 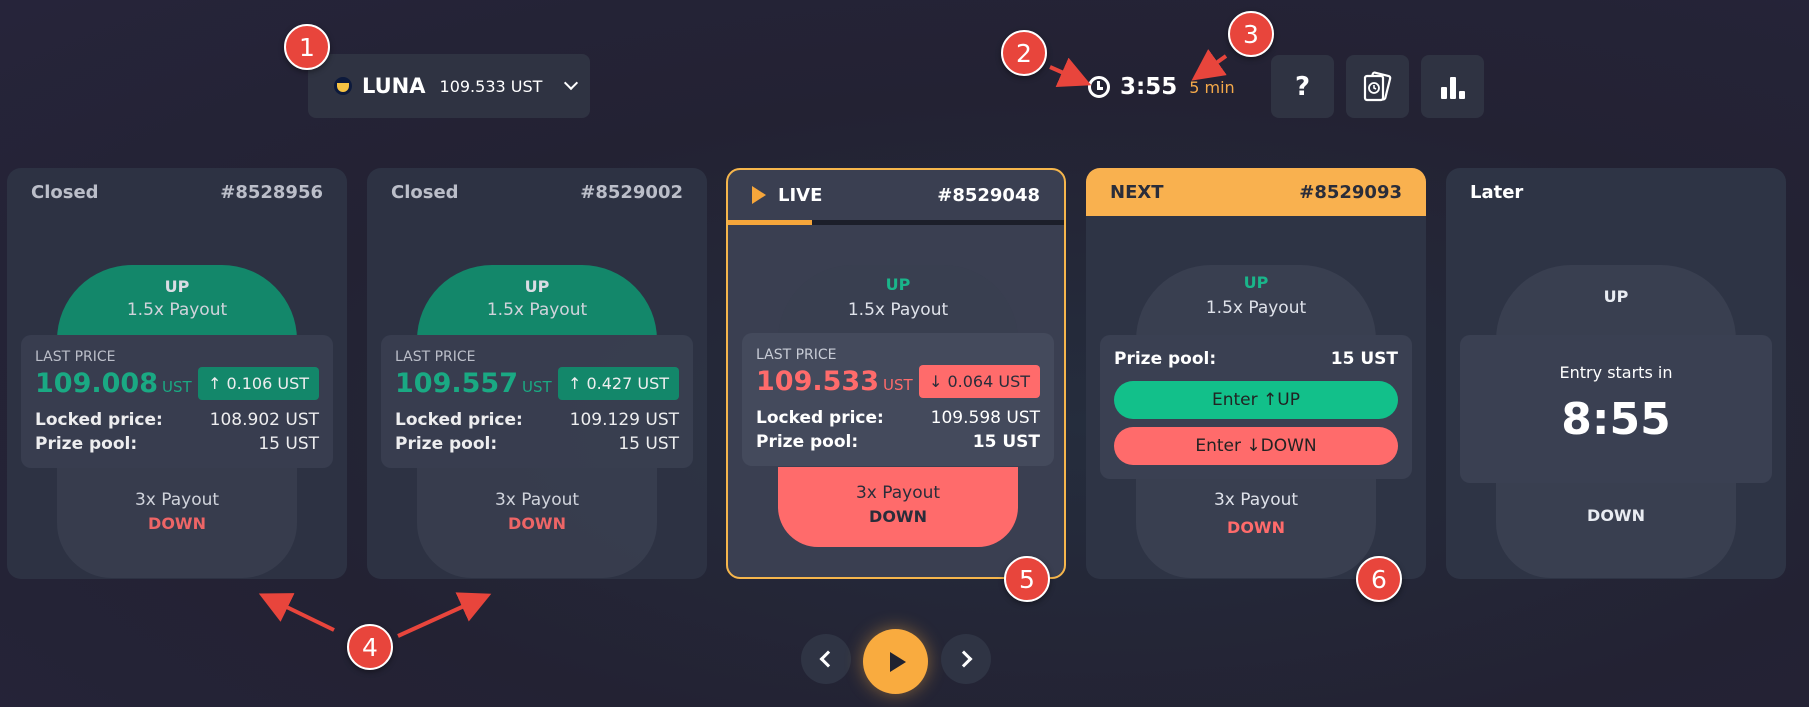 I want to click on price-change-badge: ↑ 0.427 UST, so click(x=618, y=383).